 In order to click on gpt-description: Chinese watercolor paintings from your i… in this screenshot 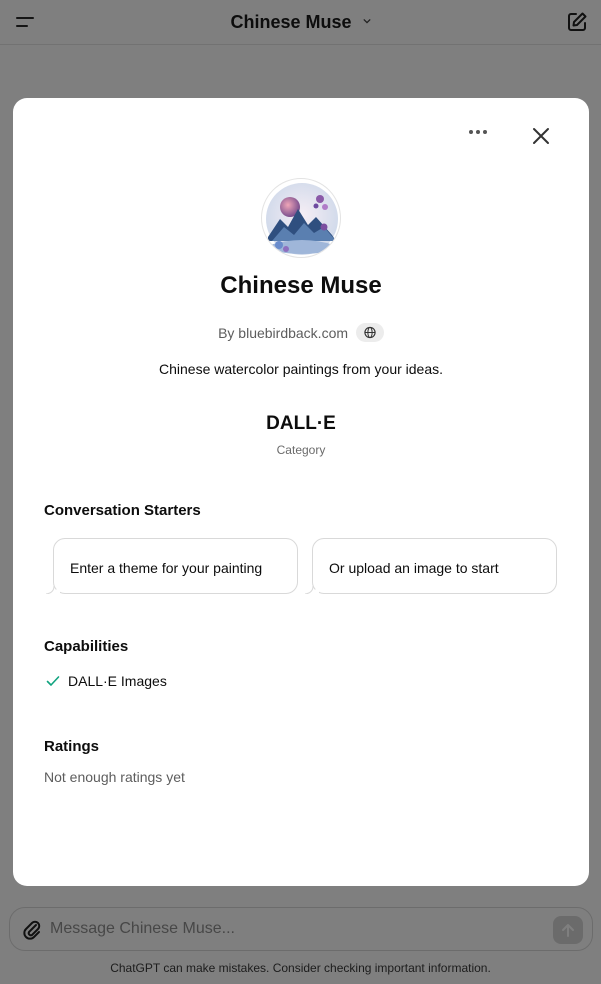, I will do `click(301, 369)`.